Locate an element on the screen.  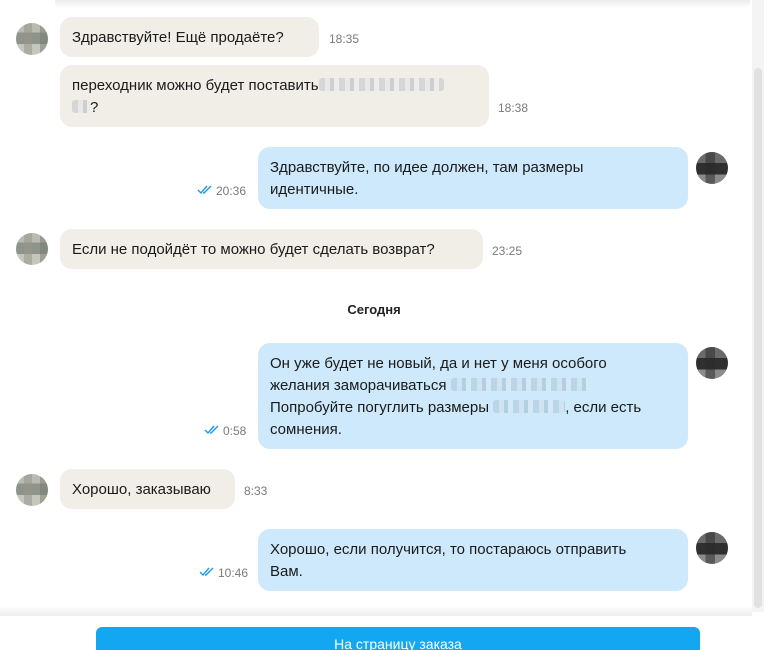
message-text: желания заморачиваться is located at coordinates (358, 385).